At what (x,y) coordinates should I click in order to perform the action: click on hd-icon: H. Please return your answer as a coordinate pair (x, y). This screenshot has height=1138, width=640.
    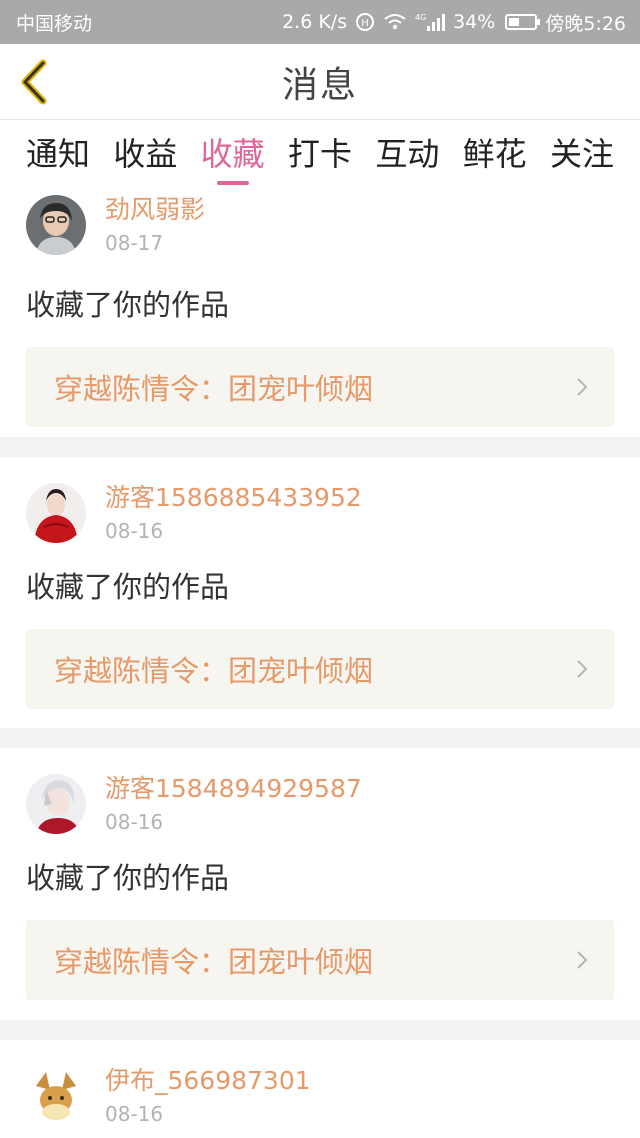
    Looking at the image, I should click on (365, 22).